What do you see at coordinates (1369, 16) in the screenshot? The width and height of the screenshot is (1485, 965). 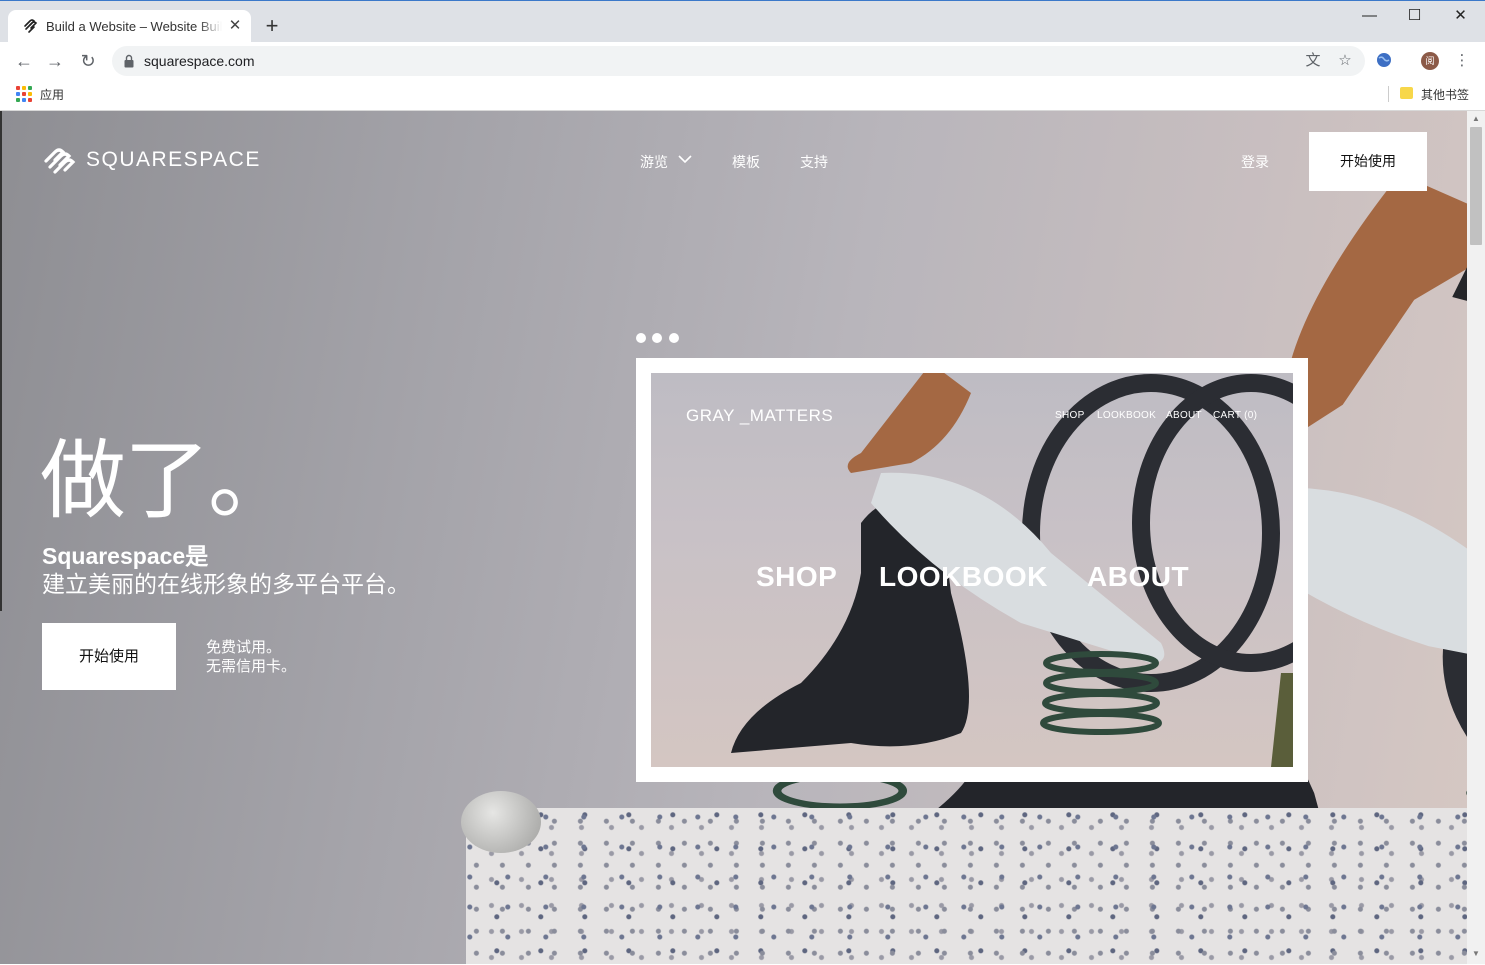 I see `minimize-button: —` at bounding box center [1369, 16].